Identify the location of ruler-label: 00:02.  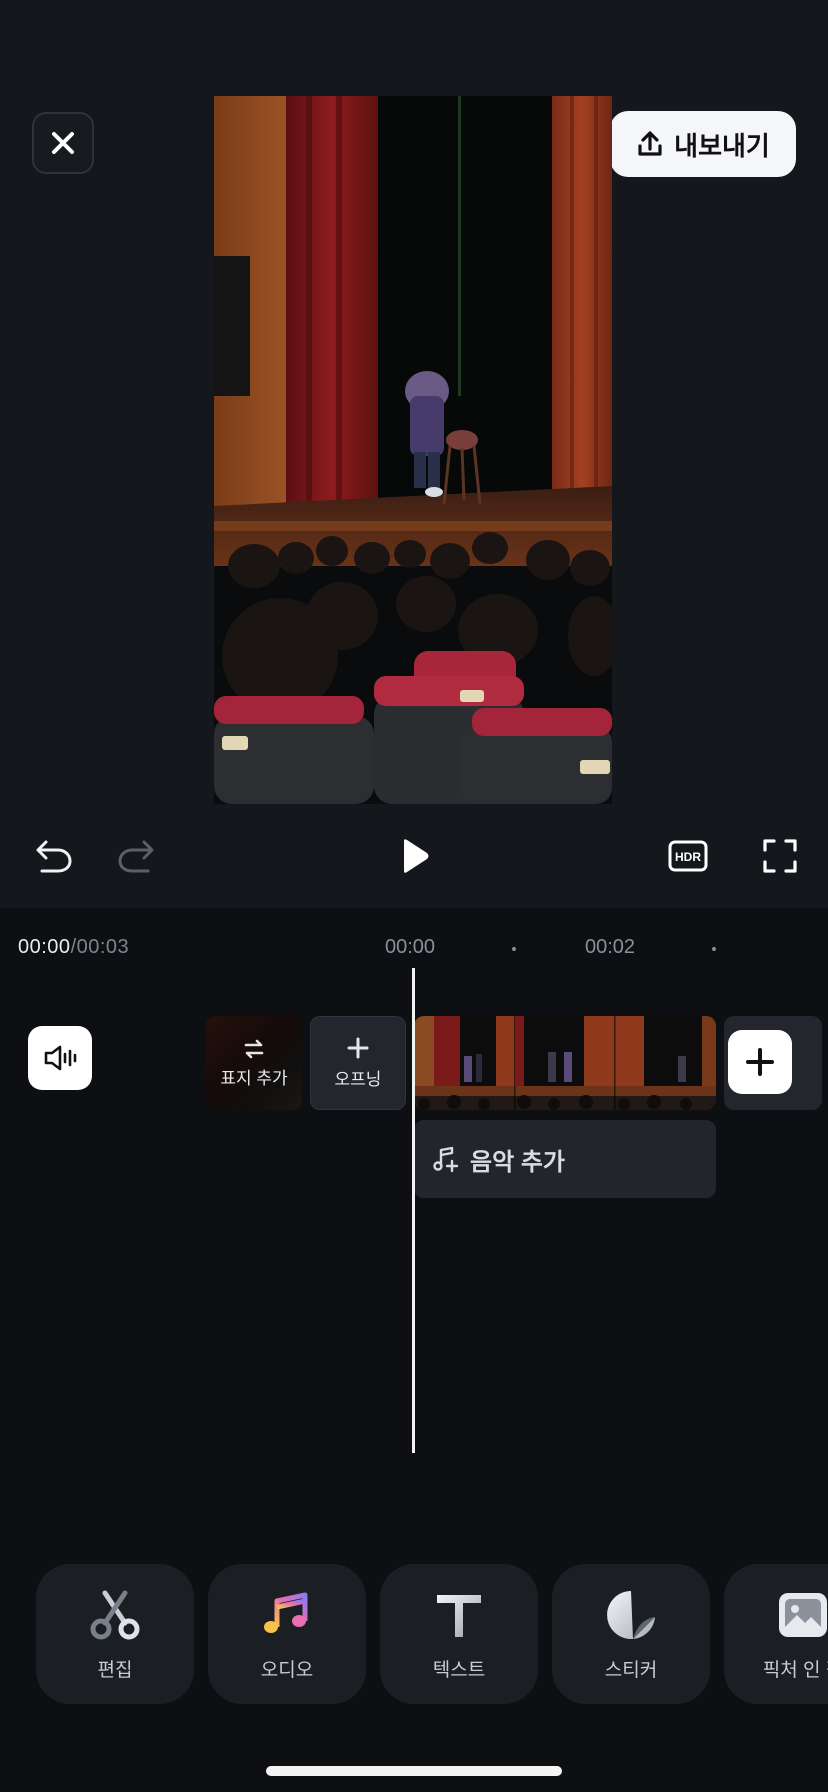
(610, 947).